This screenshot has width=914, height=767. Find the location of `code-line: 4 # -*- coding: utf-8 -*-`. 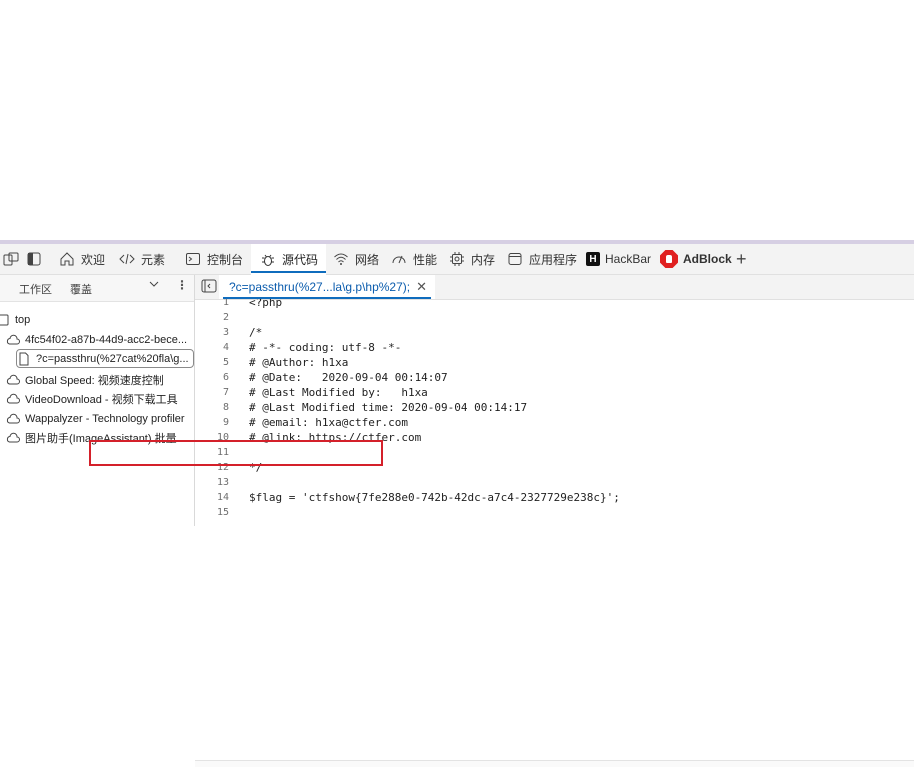

code-line: 4 # -*- coding: utf-8 -*- is located at coordinates (554, 347).